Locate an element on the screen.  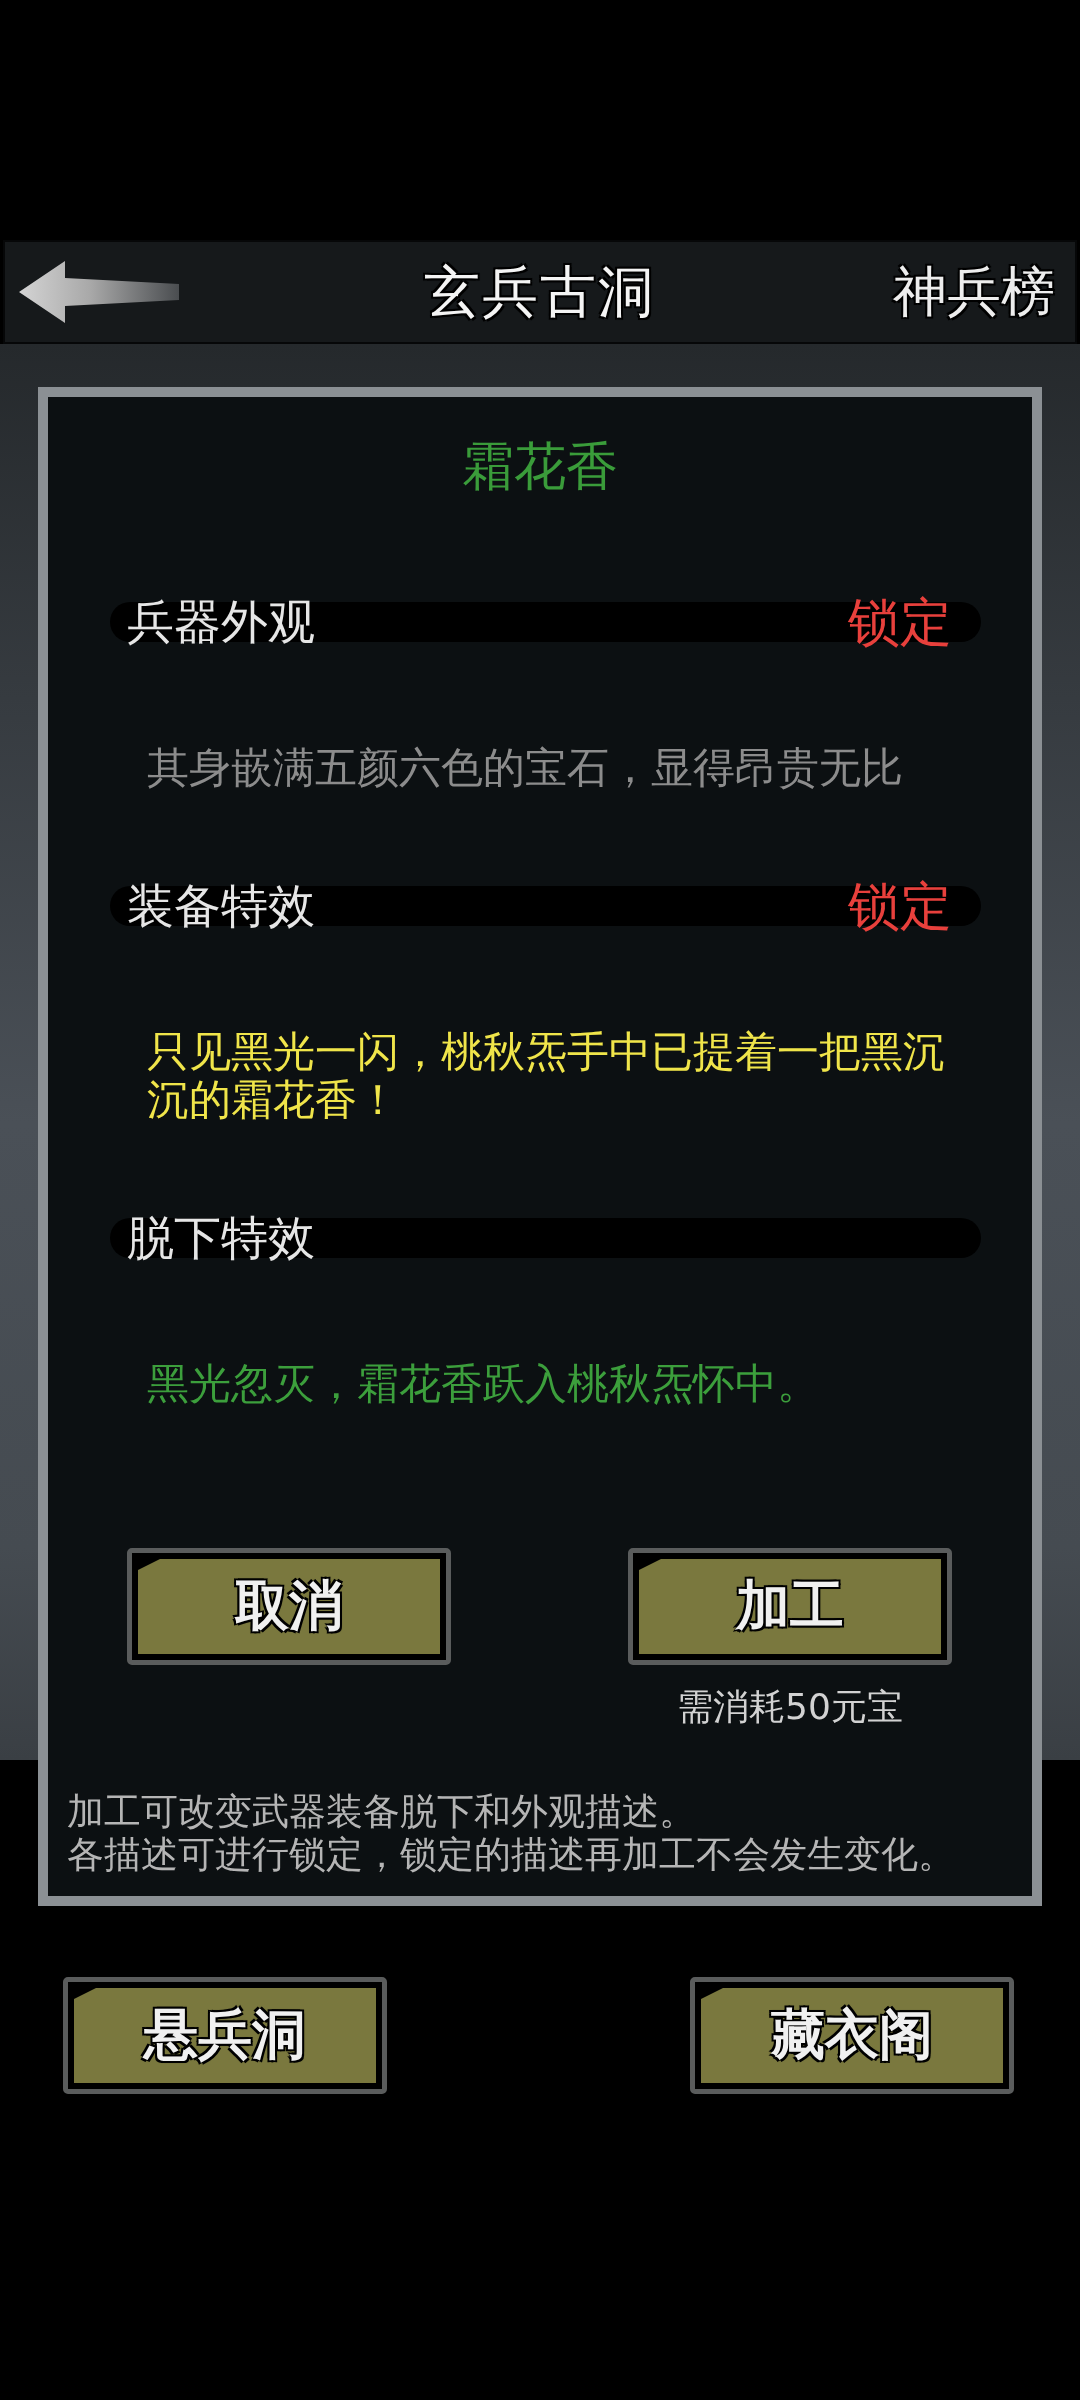
hint-text: 加工可改变武器装备脱下和外观描述。 is located at coordinates (382, 1811).